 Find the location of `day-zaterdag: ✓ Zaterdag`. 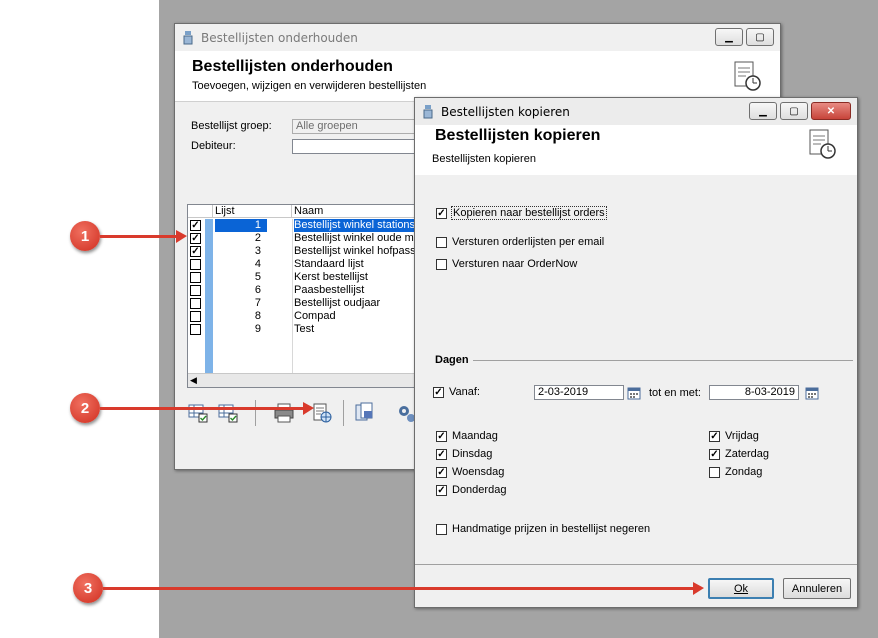

day-zaterdag: ✓ Zaterdag is located at coordinates (739, 454).